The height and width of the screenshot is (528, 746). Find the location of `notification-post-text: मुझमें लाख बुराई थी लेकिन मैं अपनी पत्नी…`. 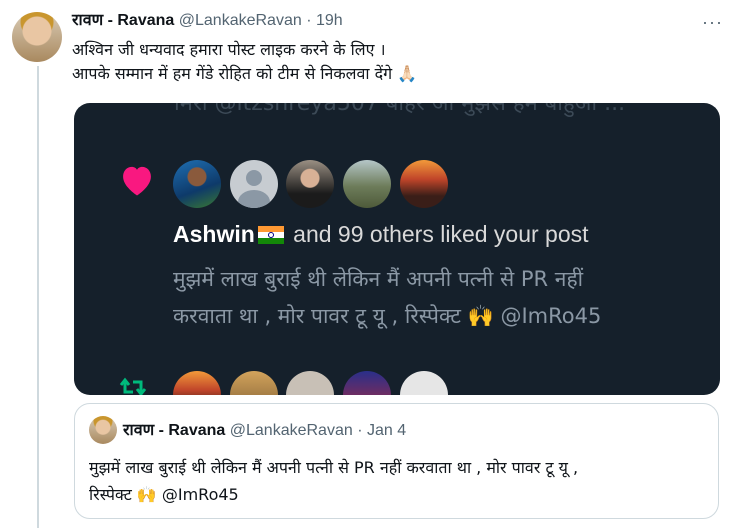

notification-post-text: मुझमें लाख बुराई थी लेकिन मैं अपनी पत्नी… is located at coordinates (387, 298).